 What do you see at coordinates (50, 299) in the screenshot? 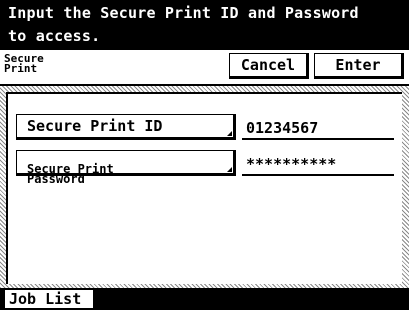
I see `job-list-tab: Job List` at bounding box center [50, 299].